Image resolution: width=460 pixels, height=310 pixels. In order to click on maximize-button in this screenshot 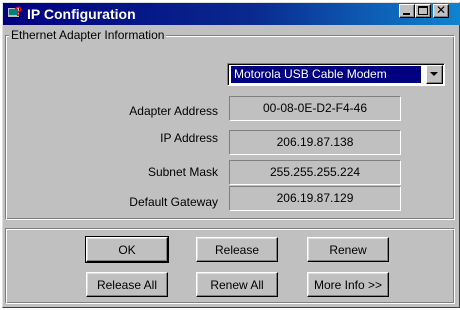, I will do `click(423, 11)`.